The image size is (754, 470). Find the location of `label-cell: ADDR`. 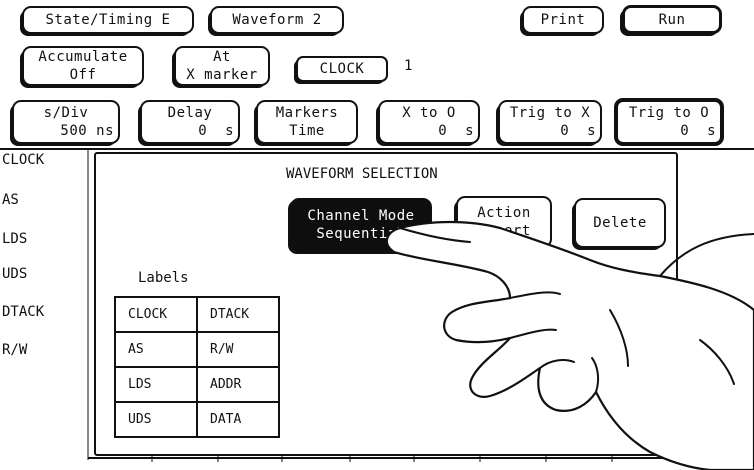

label-cell: ADDR is located at coordinates (238, 384).